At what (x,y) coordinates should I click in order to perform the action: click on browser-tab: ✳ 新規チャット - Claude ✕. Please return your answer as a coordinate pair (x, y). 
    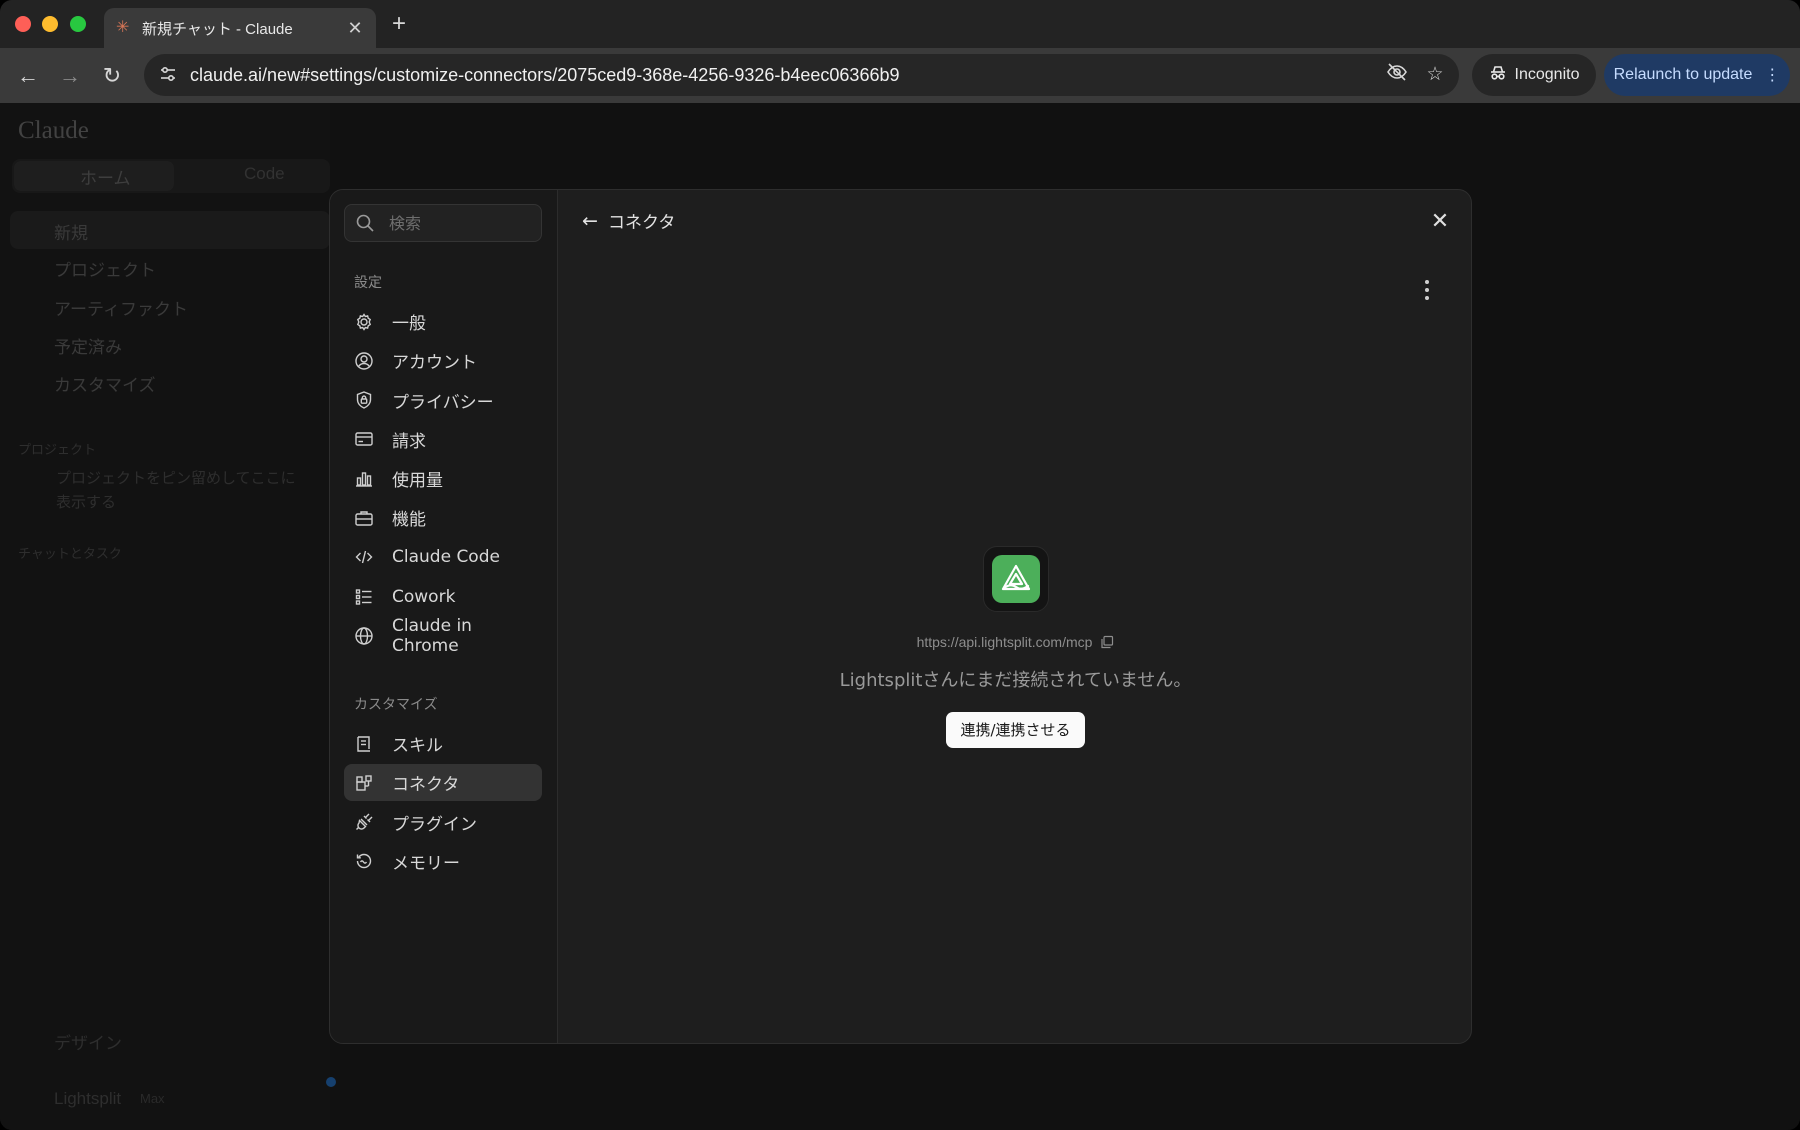
    Looking at the image, I should click on (240, 28).